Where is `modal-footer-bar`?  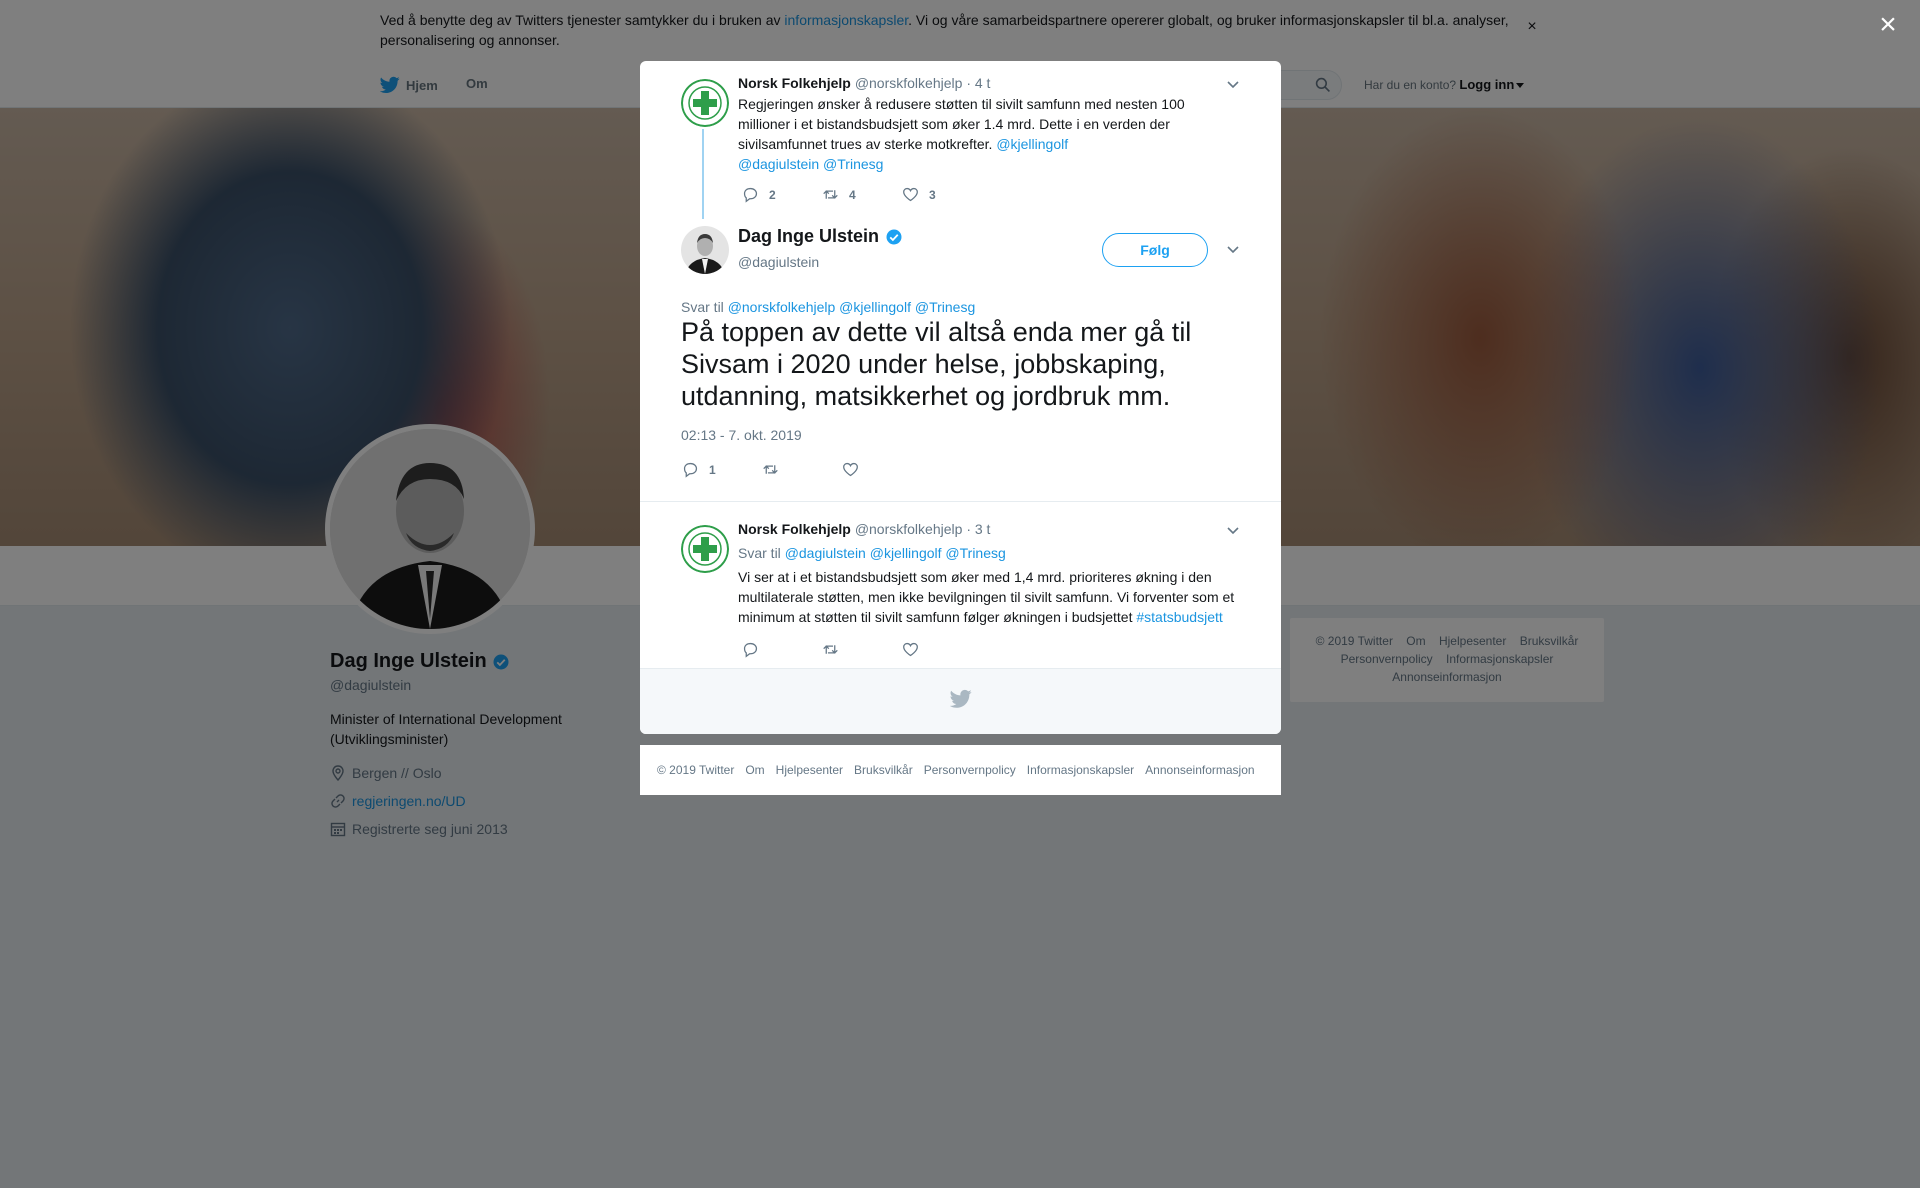 modal-footer-bar is located at coordinates (960, 701).